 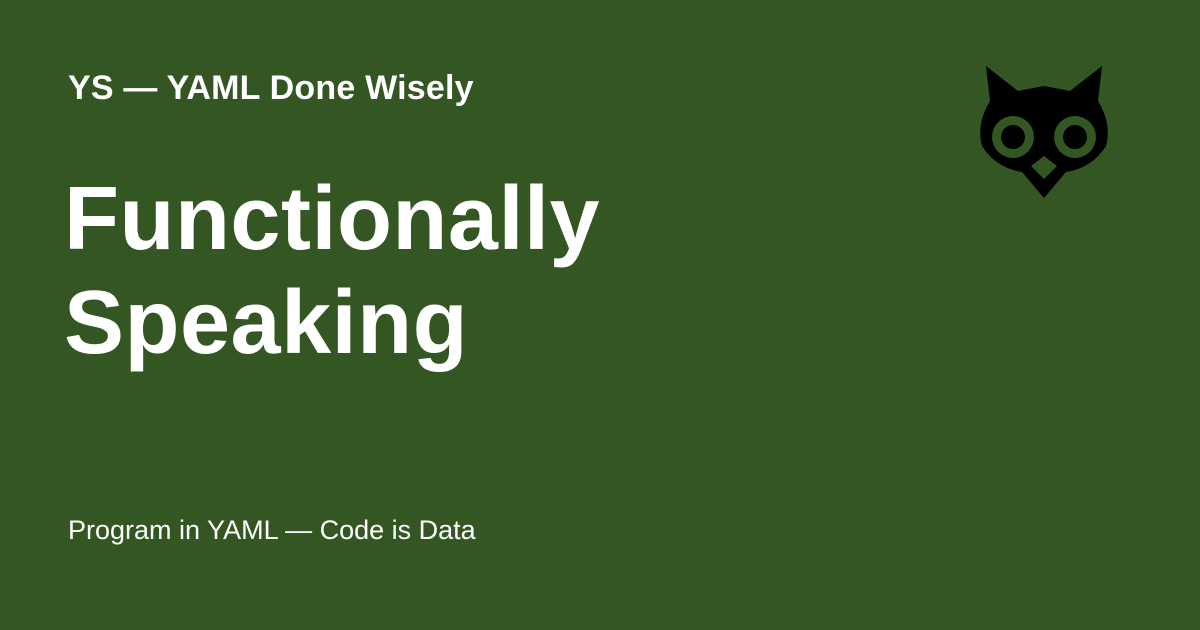 I want to click on page-title-line-1: Functionally, so click(x=332, y=219).